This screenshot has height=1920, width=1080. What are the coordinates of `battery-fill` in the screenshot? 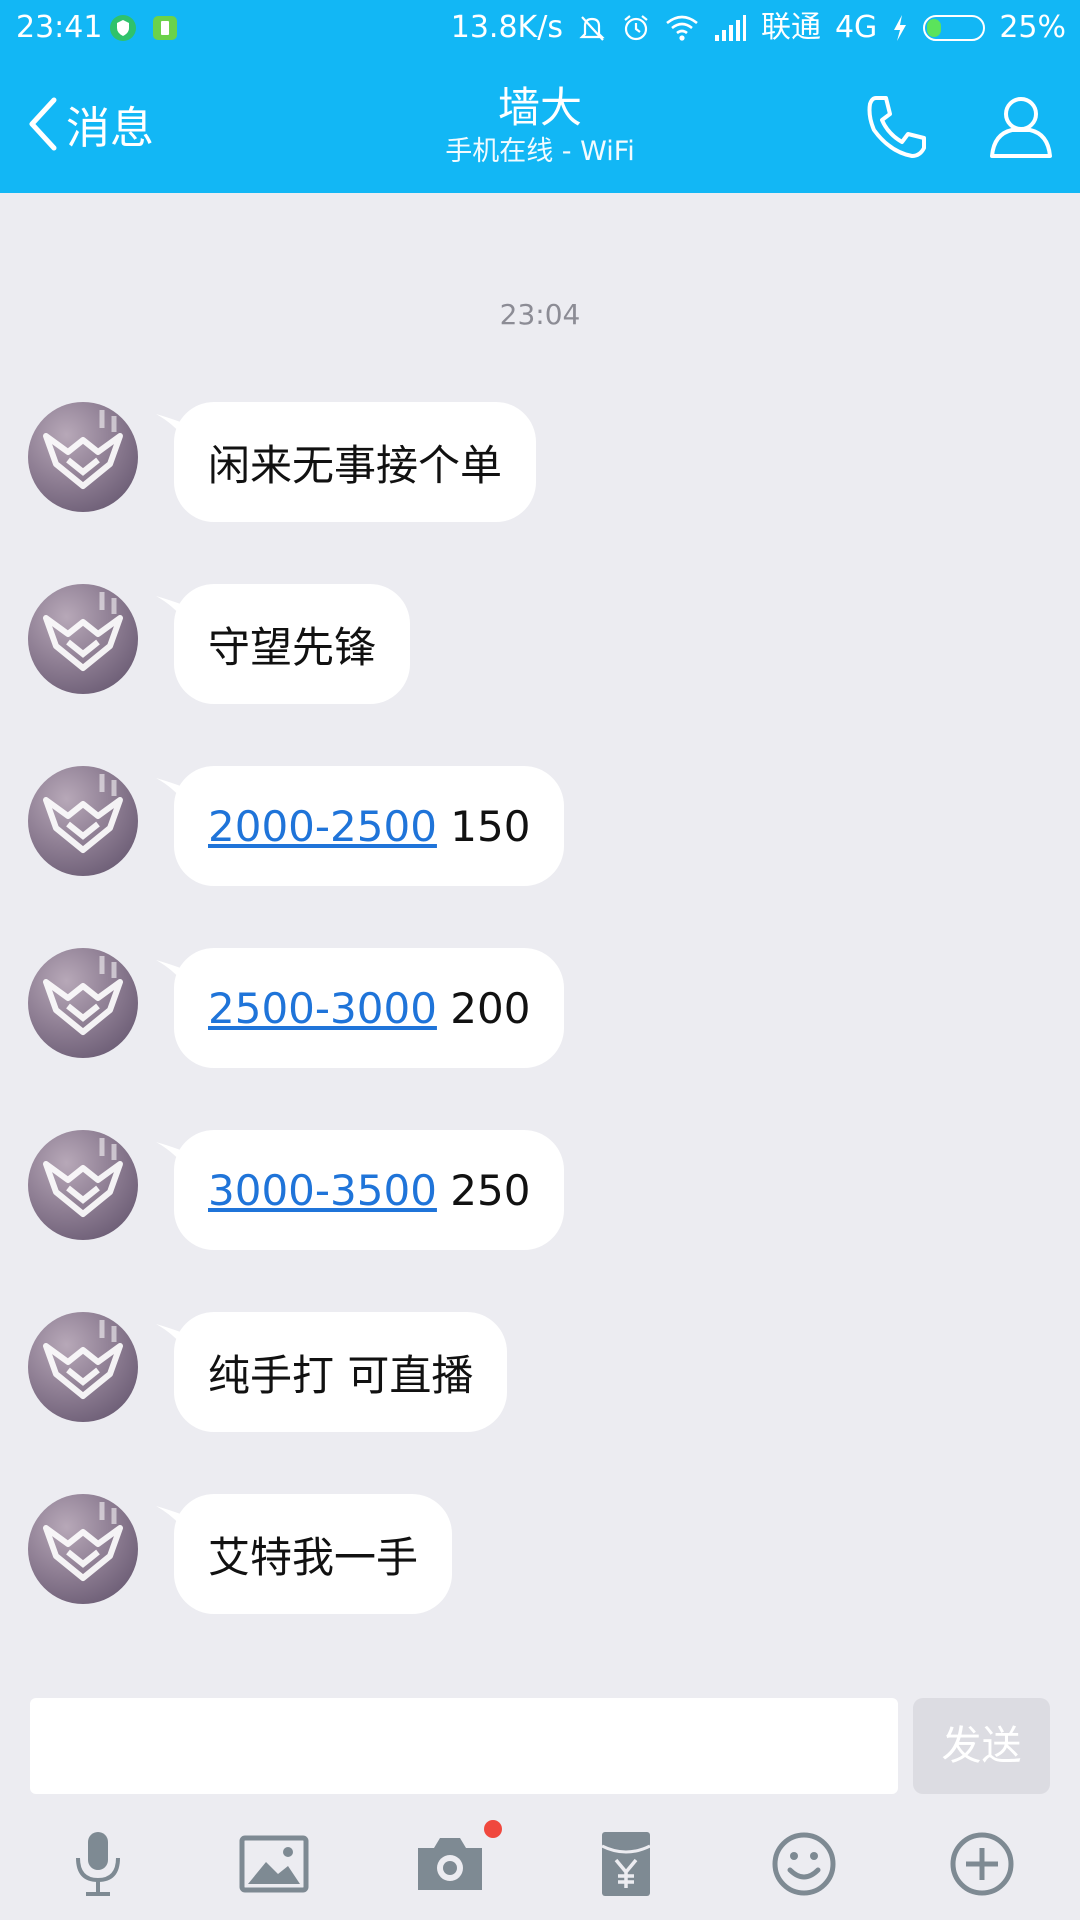 It's located at (934, 28).